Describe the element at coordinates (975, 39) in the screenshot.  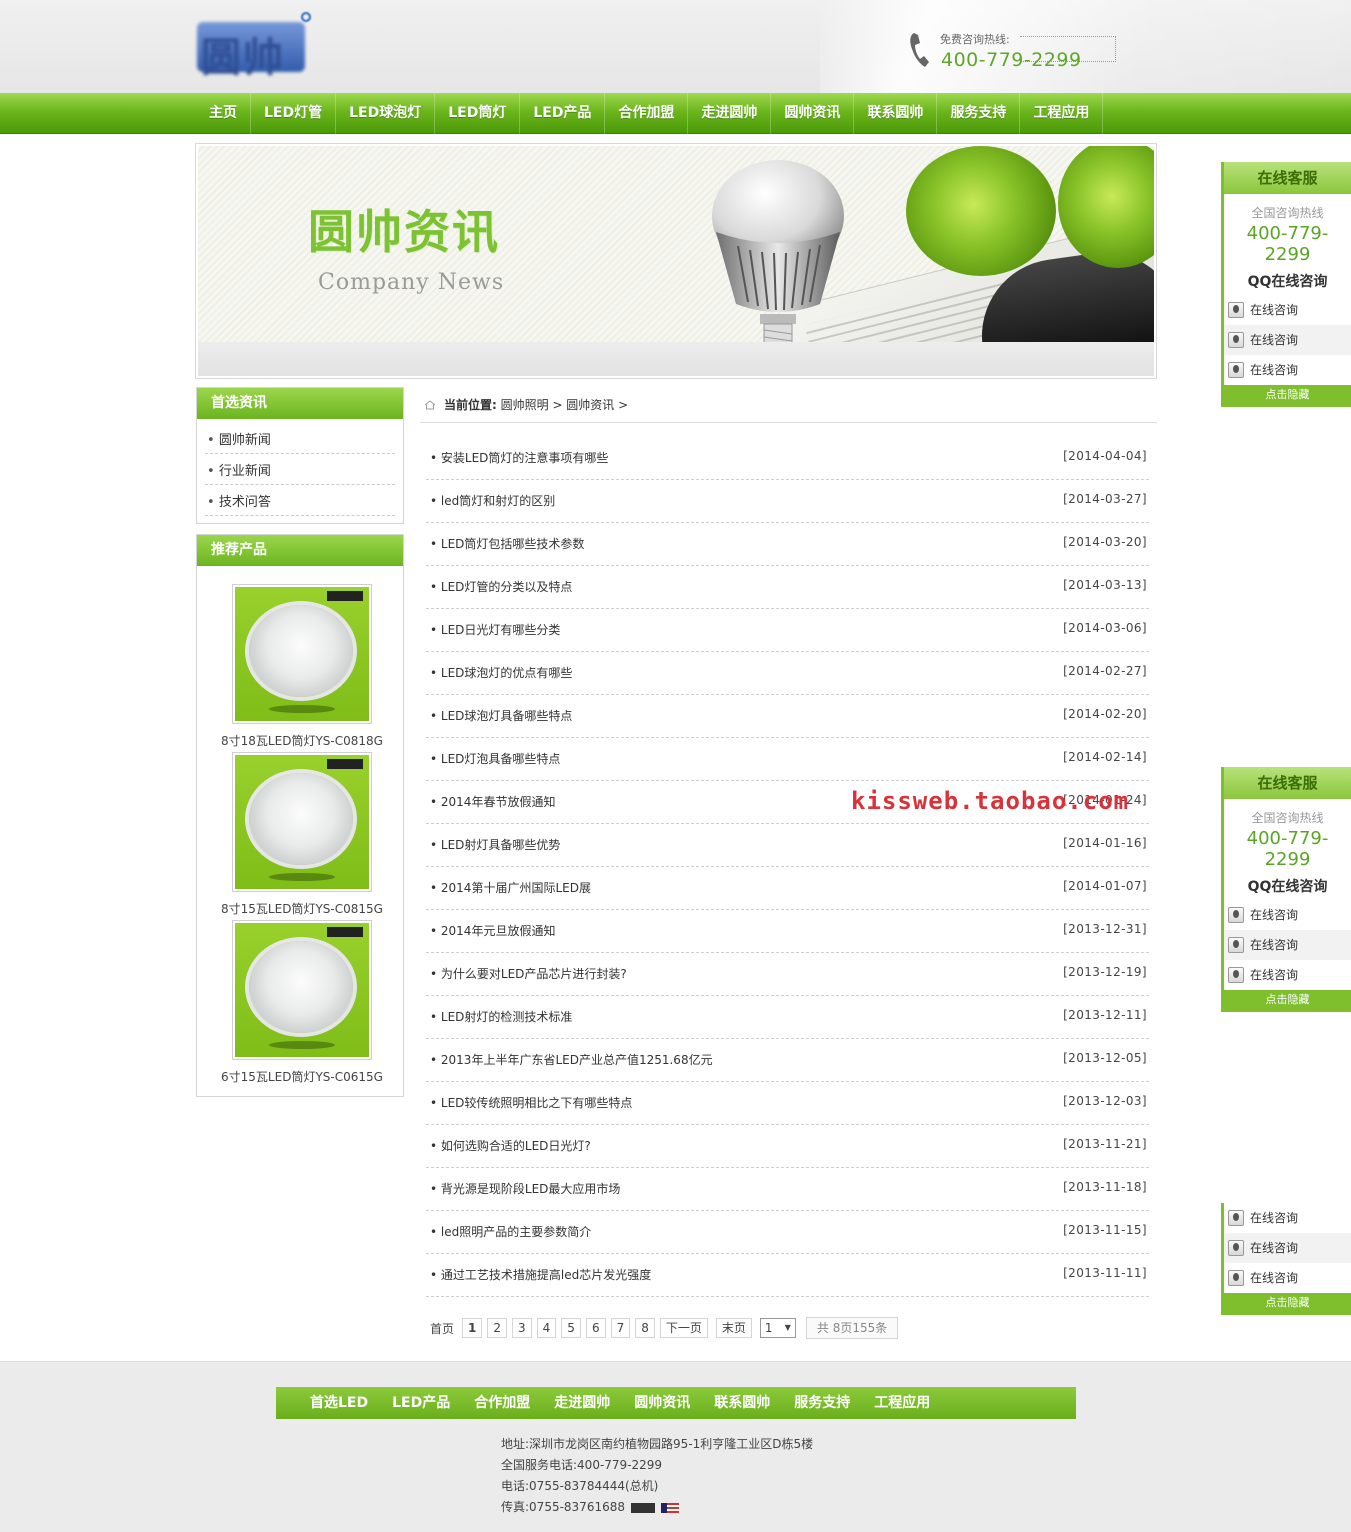
I see `hotline-label: 免费咨询热线:` at that location.